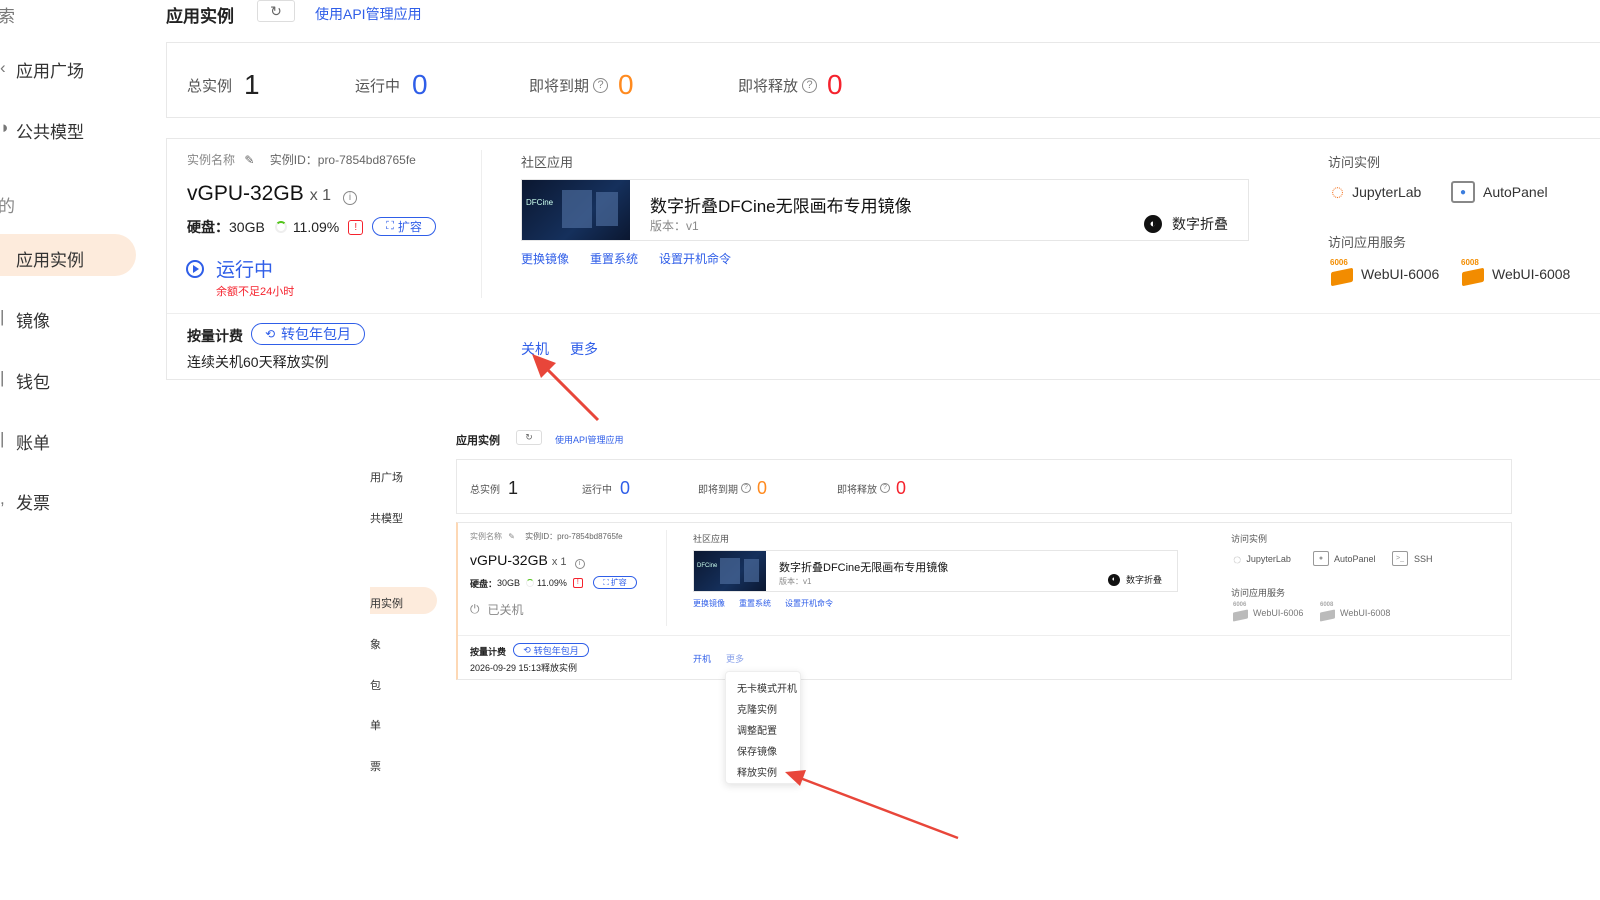  What do you see at coordinates (566, 388) in the screenshot?
I see `arrow-to-shutdown` at bounding box center [566, 388].